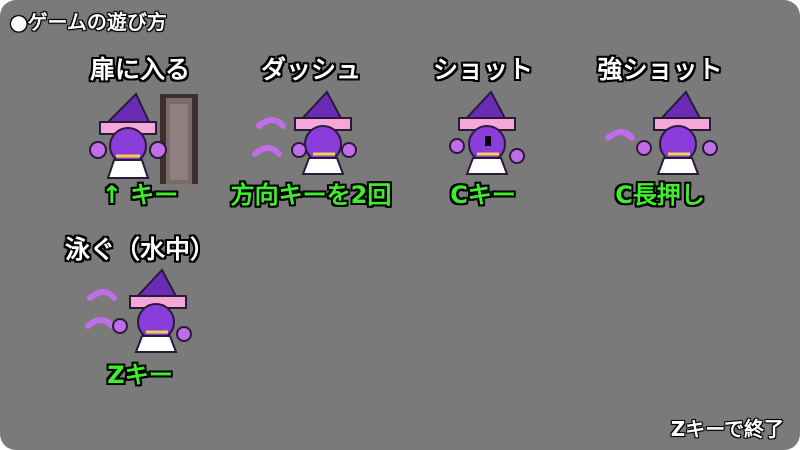  I want to click on action-key: 方向キーを2回, so click(311, 195).